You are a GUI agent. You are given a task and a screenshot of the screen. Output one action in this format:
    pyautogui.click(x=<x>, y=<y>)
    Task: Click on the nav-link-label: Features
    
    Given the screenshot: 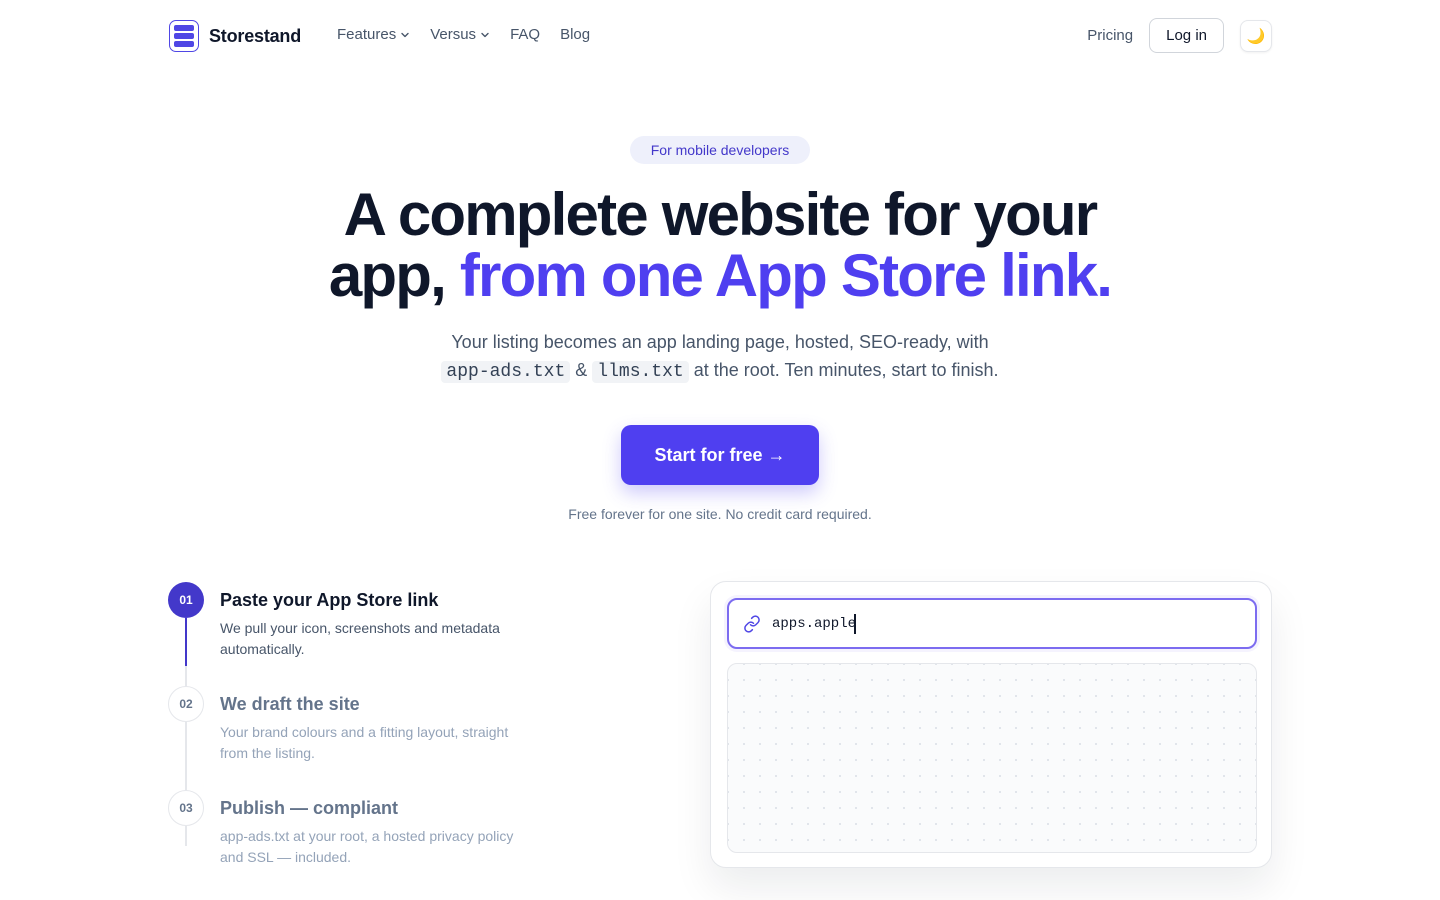 What is the action you would take?
    pyautogui.click(x=367, y=34)
    